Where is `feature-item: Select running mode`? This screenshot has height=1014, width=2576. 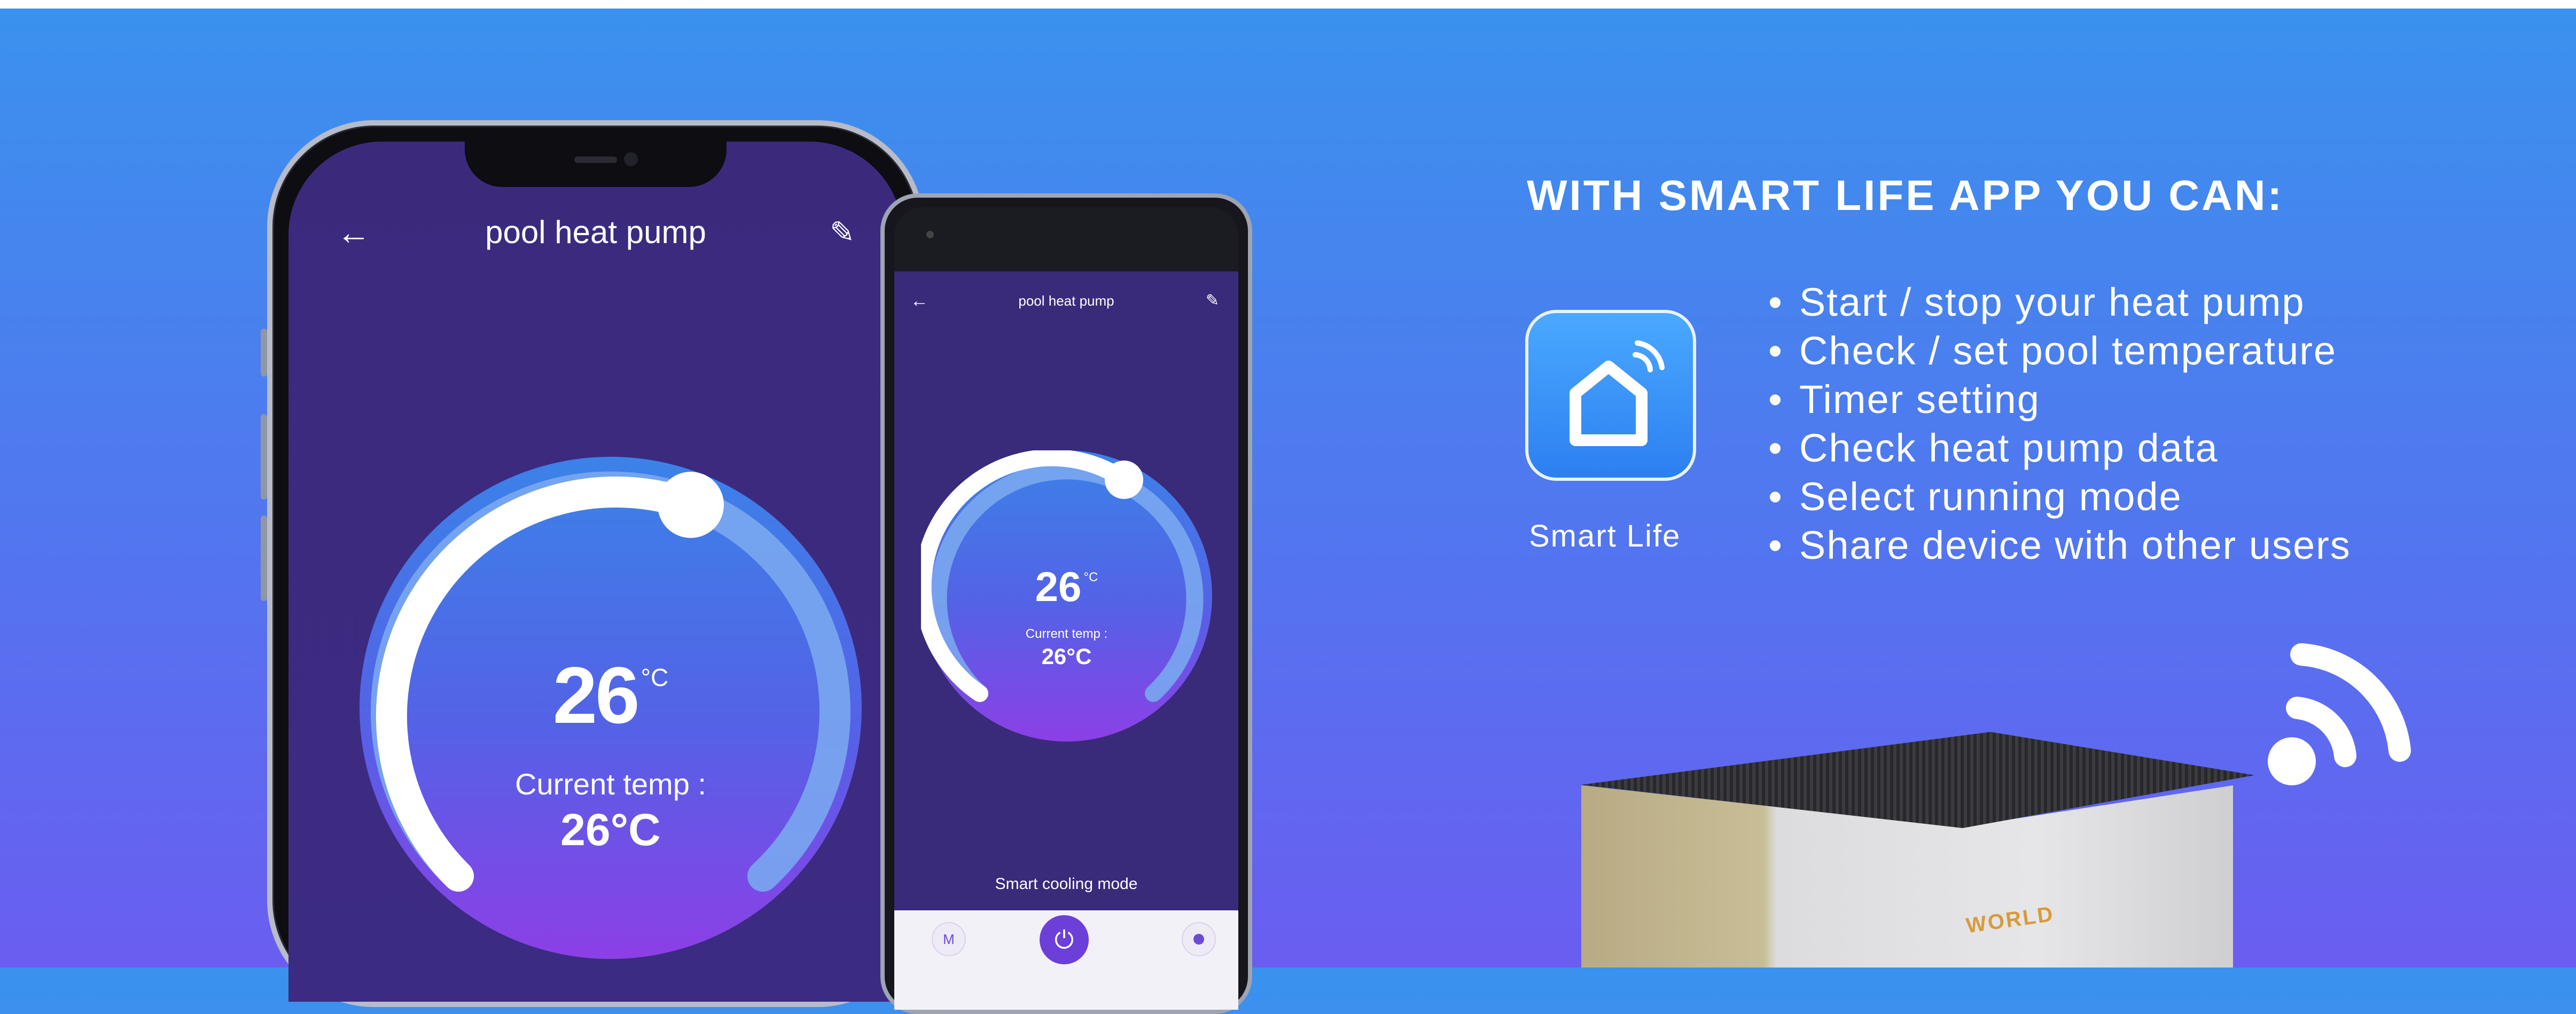 feature-item: Select running mode is located at coordinates (2059, 496).